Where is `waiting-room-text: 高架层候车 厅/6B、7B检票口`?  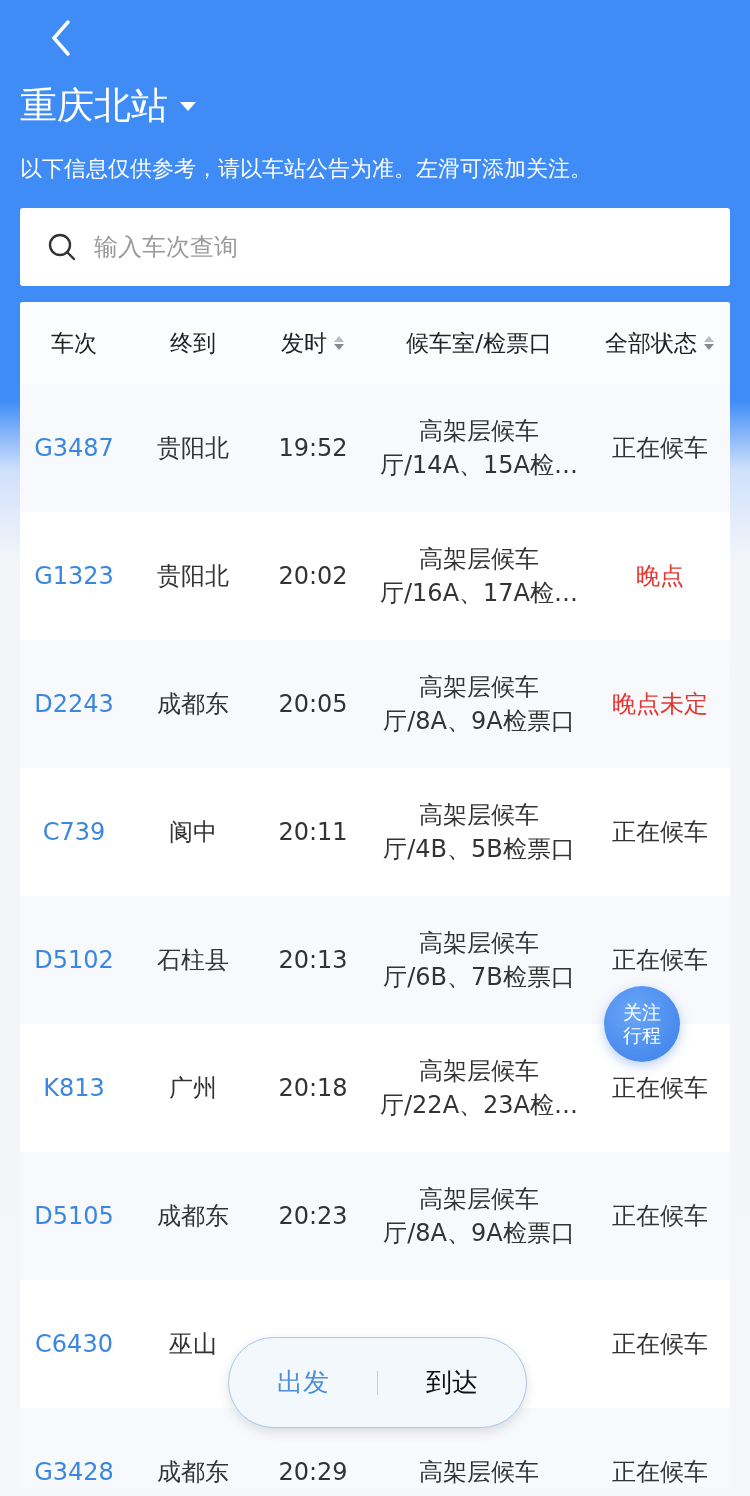
waiting-room-text: 高架层候车 厅/6B、7B检票口 is located at coordinates (479, 960).